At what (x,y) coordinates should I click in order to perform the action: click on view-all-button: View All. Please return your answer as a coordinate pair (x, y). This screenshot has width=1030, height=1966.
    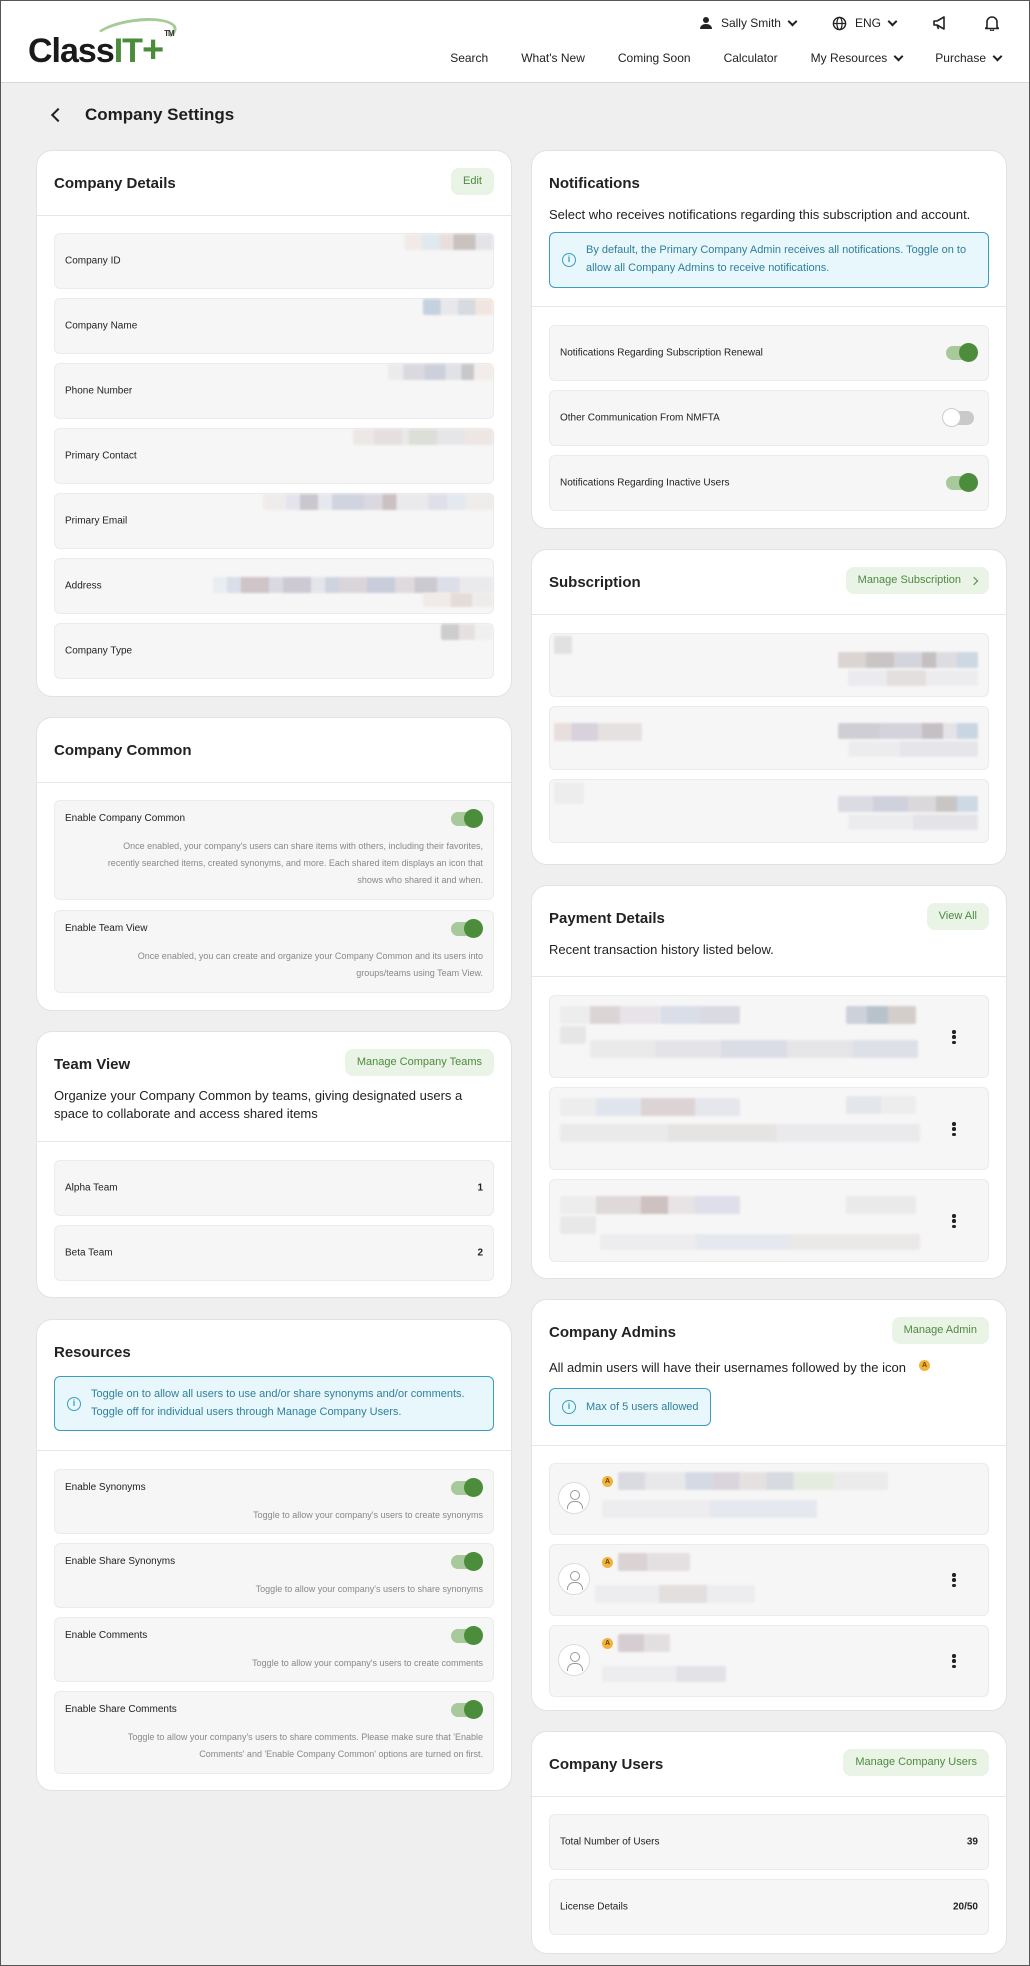
    Looking at the image, I should click on (957, 916).